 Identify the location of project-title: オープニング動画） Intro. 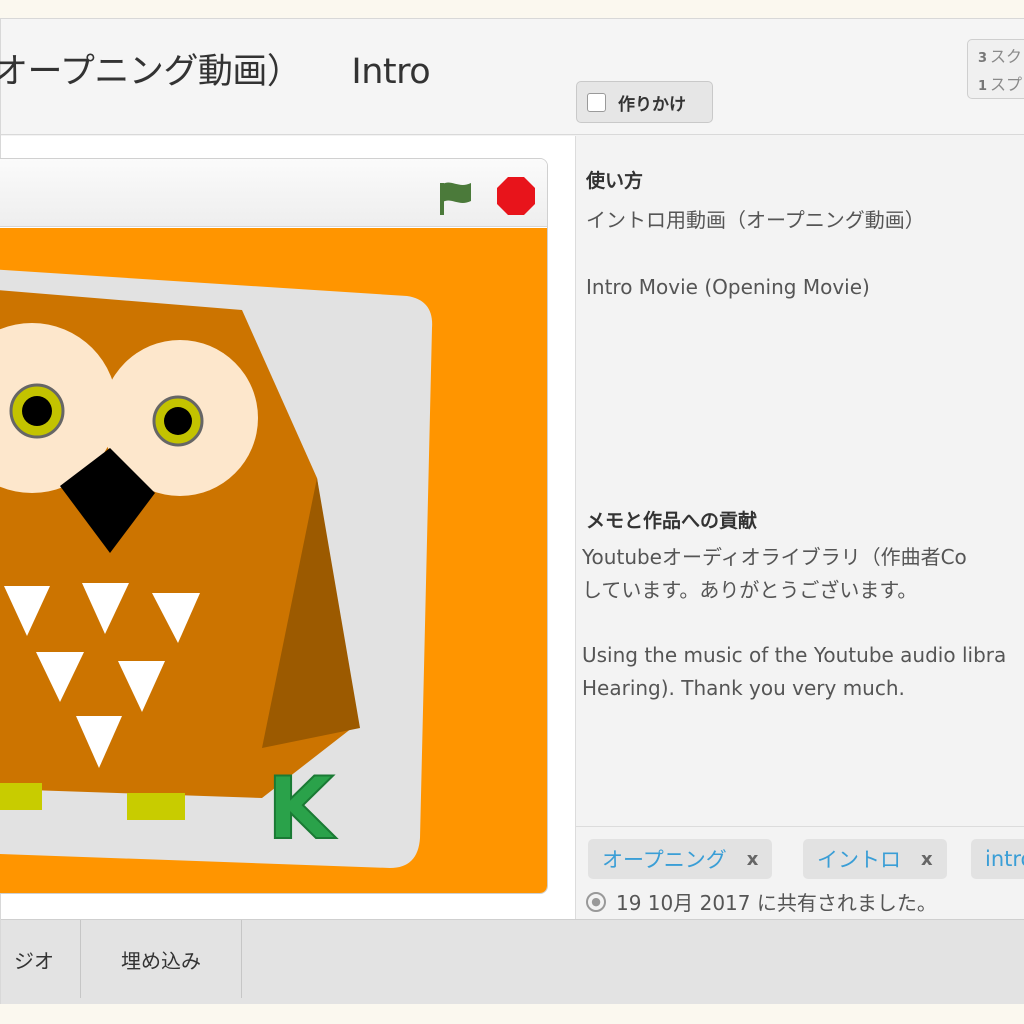
(215, 68).